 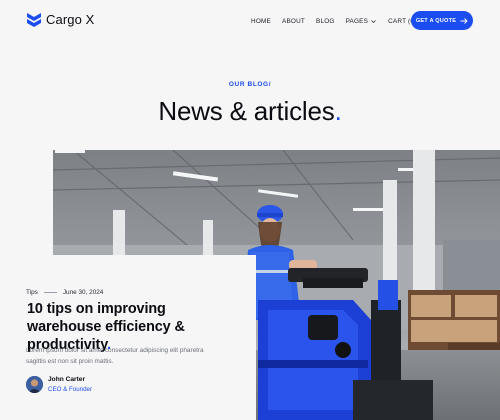 I want to click on get-a-quote-label: GET A QUOTE, so click(x=436, y=20).